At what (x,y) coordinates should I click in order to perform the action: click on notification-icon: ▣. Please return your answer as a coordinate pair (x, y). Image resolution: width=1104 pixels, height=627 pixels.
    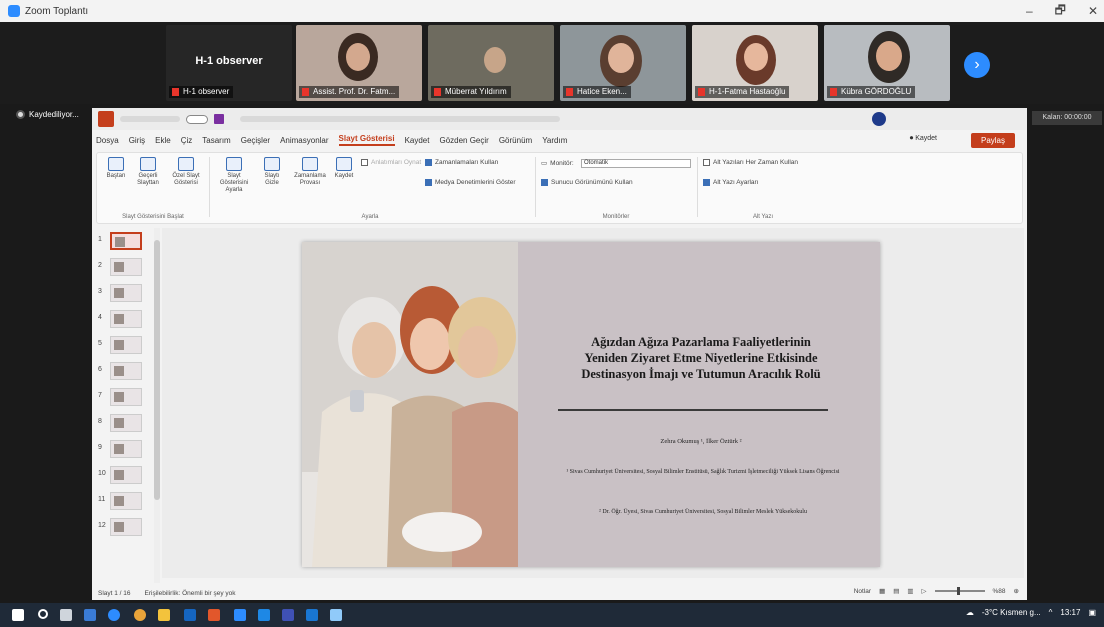
    Looking at the image, I should click on (1092, 612).